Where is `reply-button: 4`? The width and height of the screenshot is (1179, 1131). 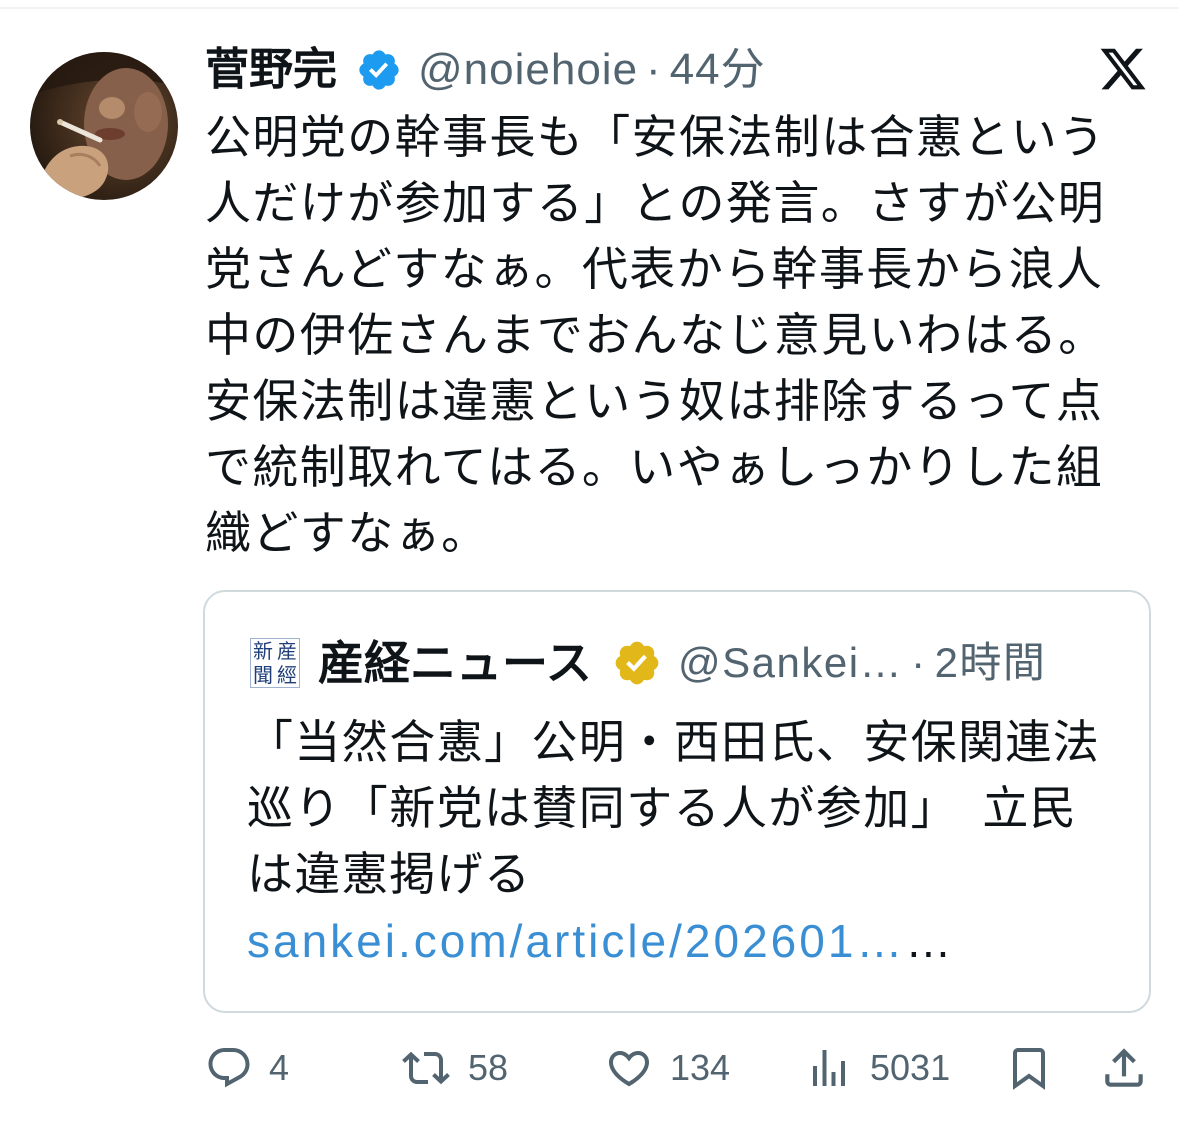
reply-button: 4 is located at coordinates (247, 1068).